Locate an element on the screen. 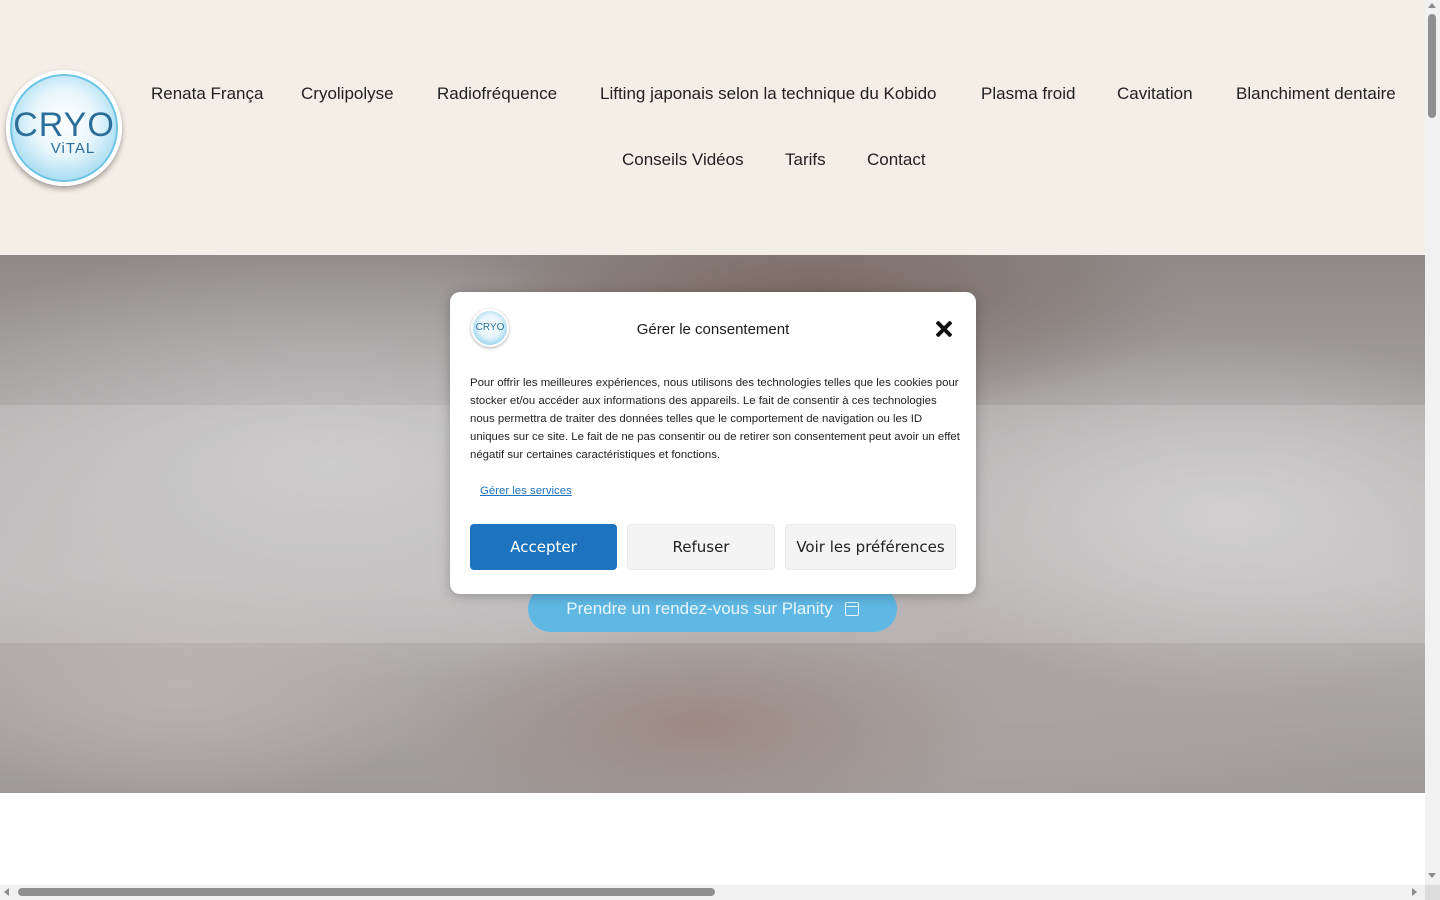 Image resolution: width=1440 pixels, height=900 pixels. close-icon is located at coordinates (944, 329).